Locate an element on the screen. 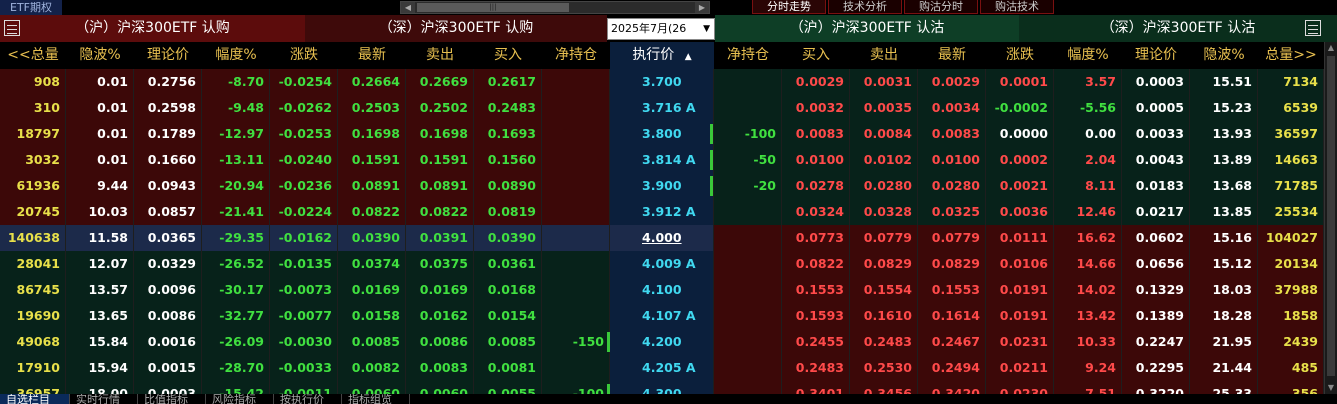 The height and width of the screenshot is (404, 1337). call-bid-cell: 0.0361 is located at coordinates (508, 264).